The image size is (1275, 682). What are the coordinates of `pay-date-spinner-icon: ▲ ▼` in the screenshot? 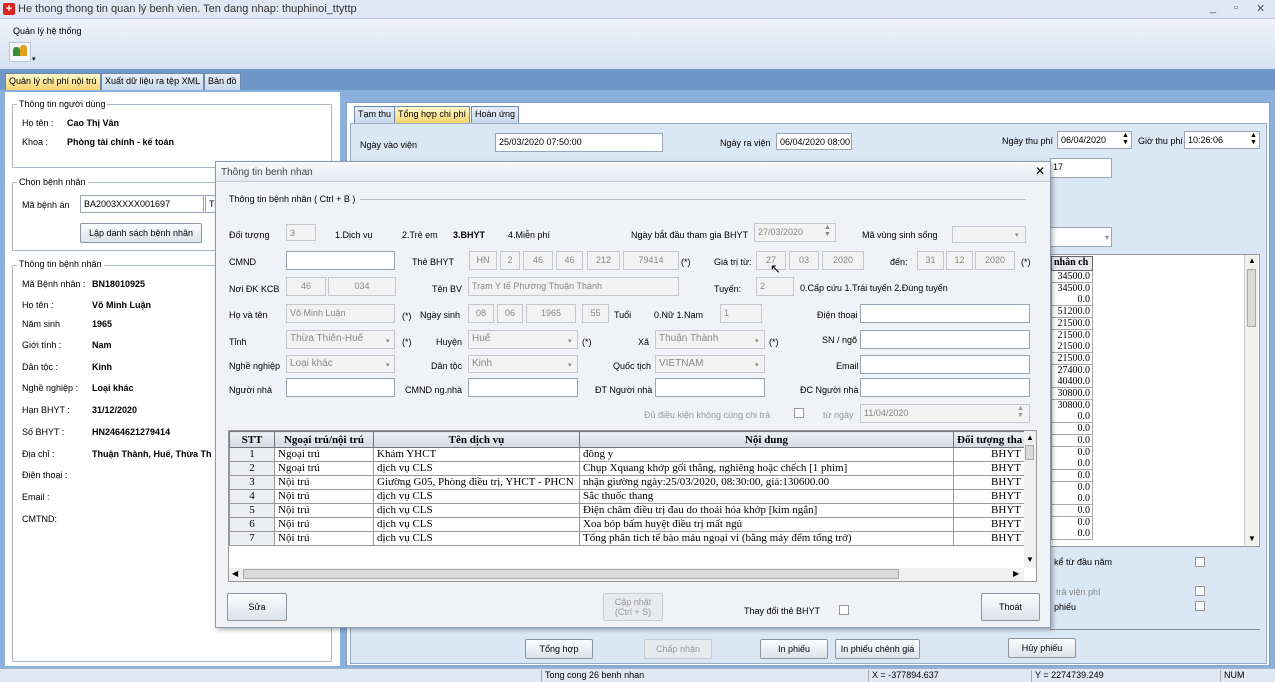 It's located at (1125, 139).